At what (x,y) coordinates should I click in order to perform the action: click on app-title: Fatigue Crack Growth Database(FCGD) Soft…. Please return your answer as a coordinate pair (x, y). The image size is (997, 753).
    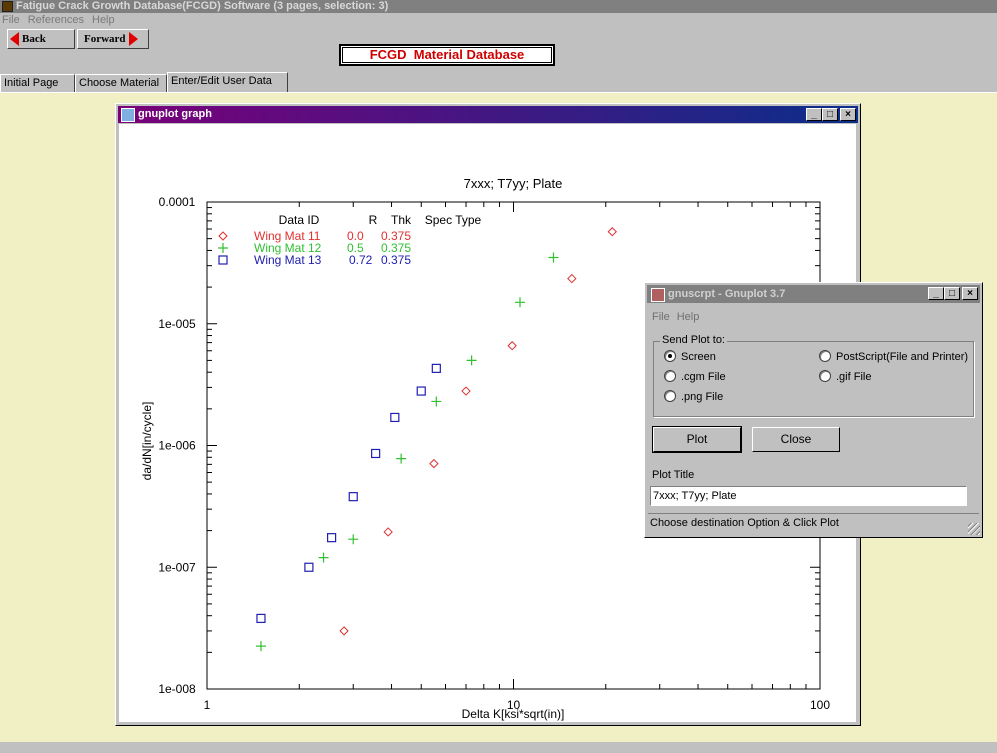
    Looking at the image, I should click on (202, 6).